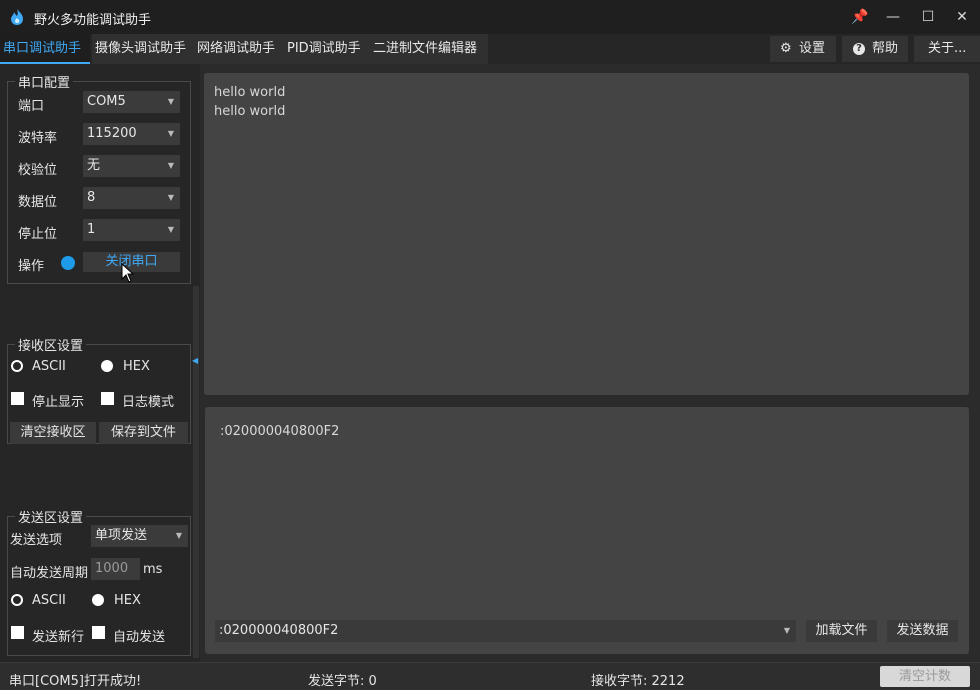  Describe the element at coordinates (131, 198) in the screenshot. I see `databits-select: 8 ▼` at that location.